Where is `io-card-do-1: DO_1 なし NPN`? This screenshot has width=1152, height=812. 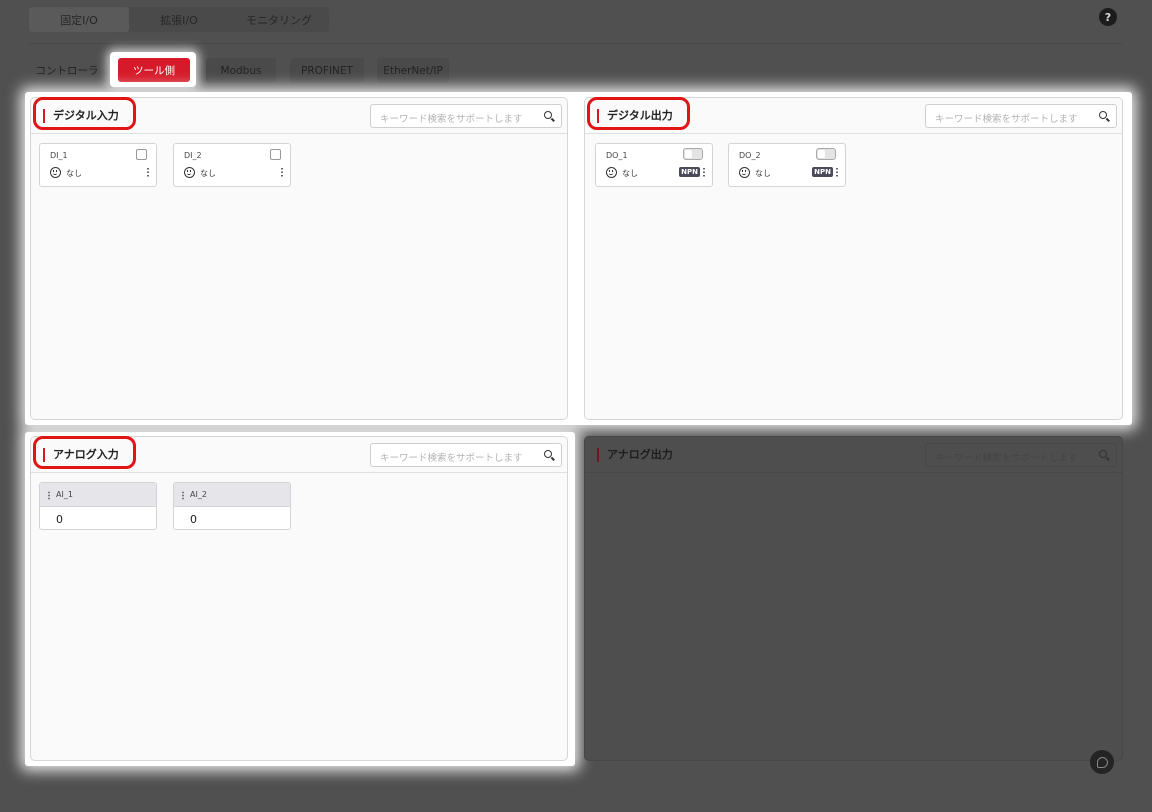
io-card-do-1: DO_1 なし NPN is located at coordinates (654, 165).